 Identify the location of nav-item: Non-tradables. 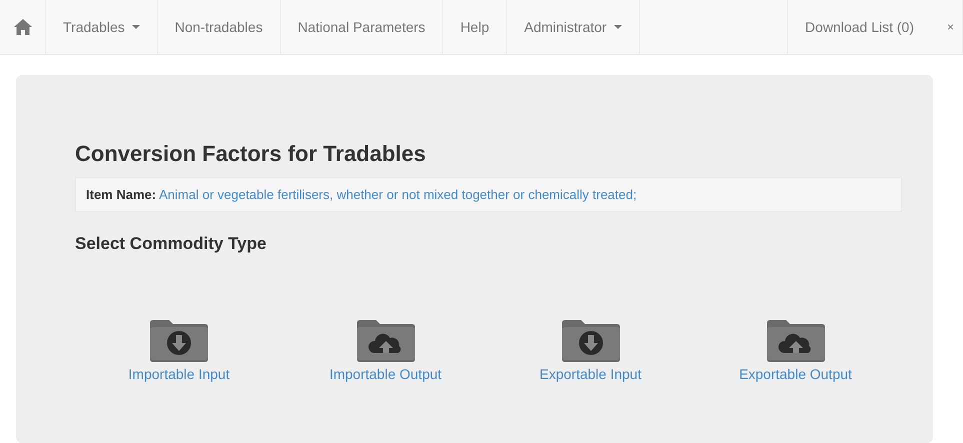
(219, 27).